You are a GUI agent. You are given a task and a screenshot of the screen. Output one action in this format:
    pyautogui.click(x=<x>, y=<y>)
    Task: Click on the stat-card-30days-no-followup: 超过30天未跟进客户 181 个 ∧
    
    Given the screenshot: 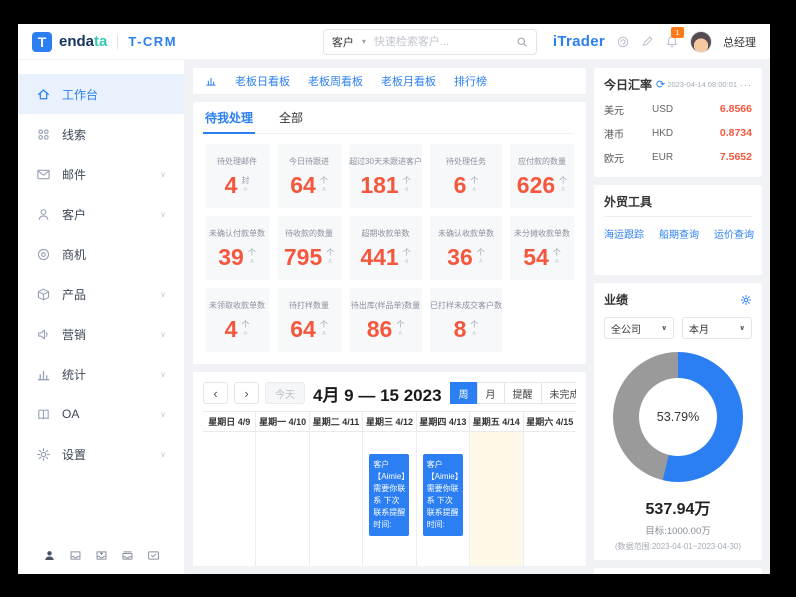 What is the action you would take?
    pyautogui.click(x=385, y=176)
    